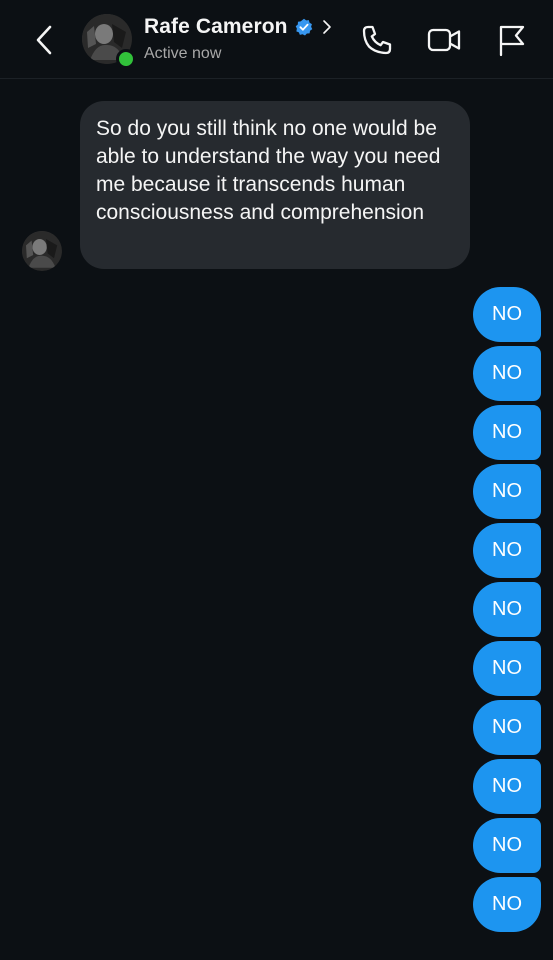 This screenshot has height=960, width=553. I want to click on video-call-button, so click(444, 40).